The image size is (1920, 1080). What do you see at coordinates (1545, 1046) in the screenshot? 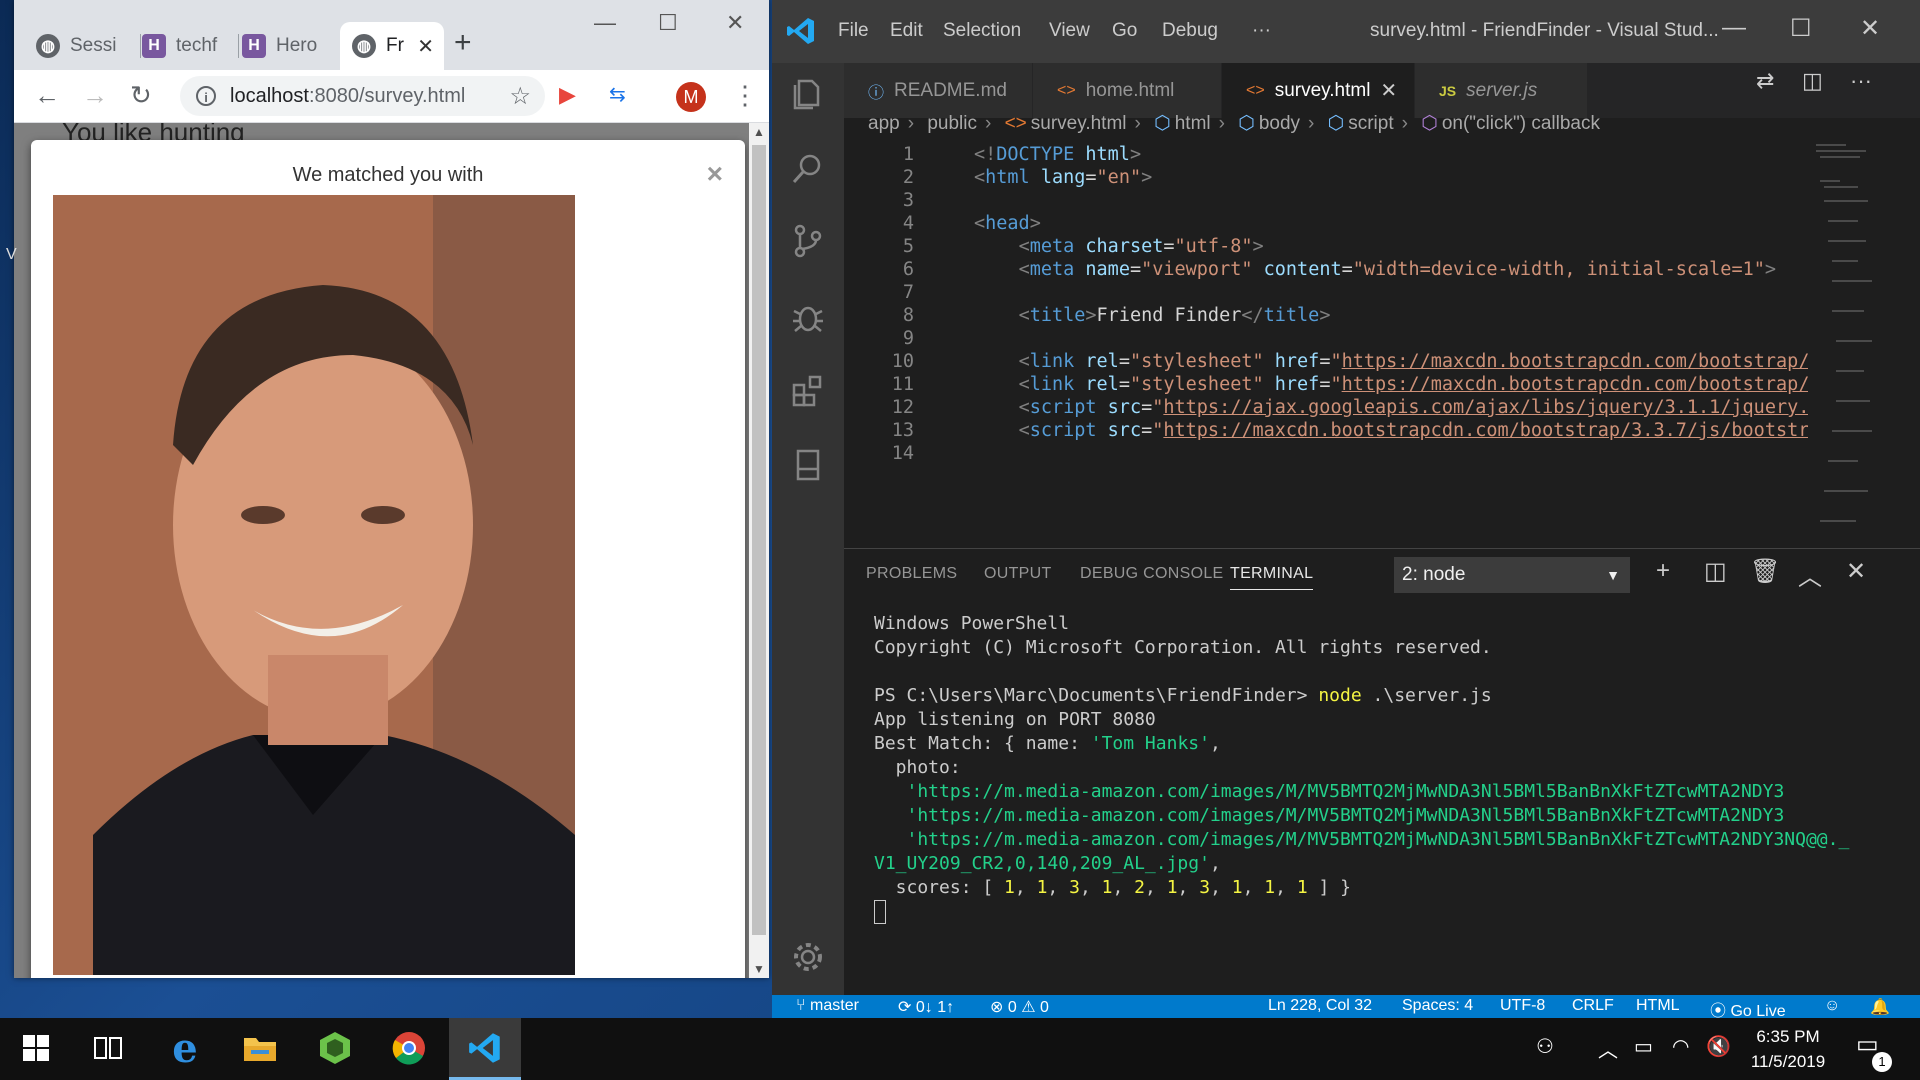
I see `people-icon: ⚇` at bounding box center [1545, 1046].